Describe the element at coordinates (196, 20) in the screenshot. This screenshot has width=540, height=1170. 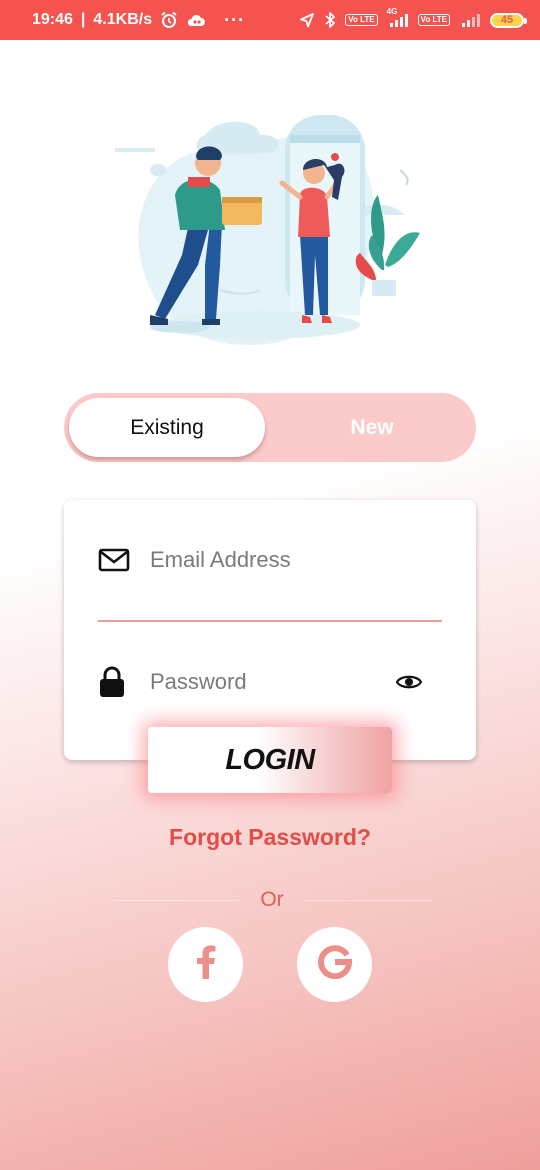
I see `cloud-icon` at that location.